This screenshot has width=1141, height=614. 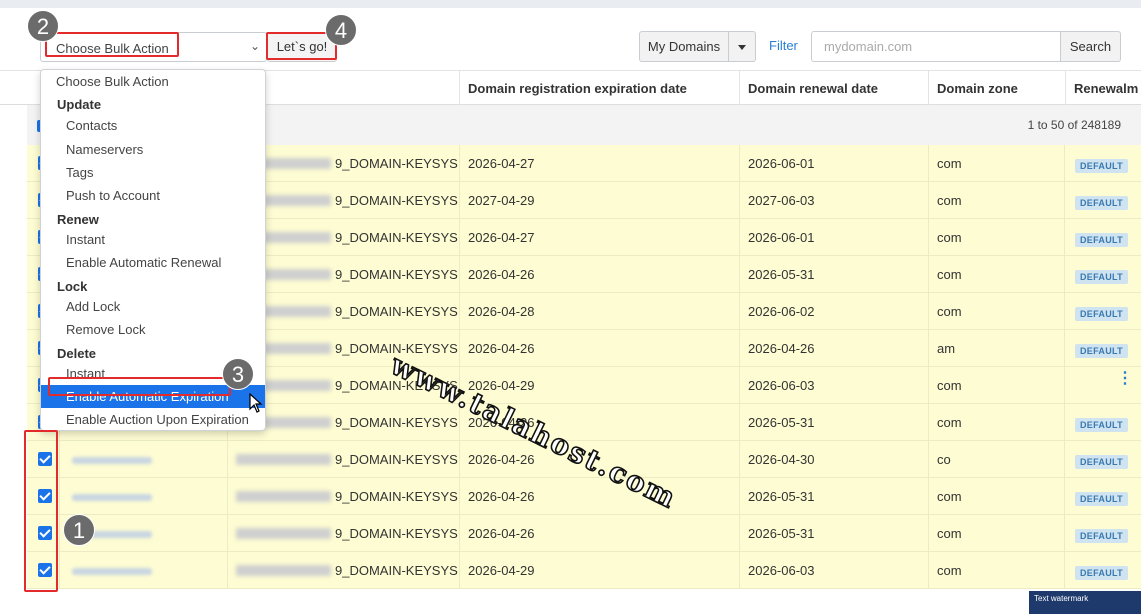 I want to click on expiration-date-cell: 2027-04-29, so click(x=599, y=200).